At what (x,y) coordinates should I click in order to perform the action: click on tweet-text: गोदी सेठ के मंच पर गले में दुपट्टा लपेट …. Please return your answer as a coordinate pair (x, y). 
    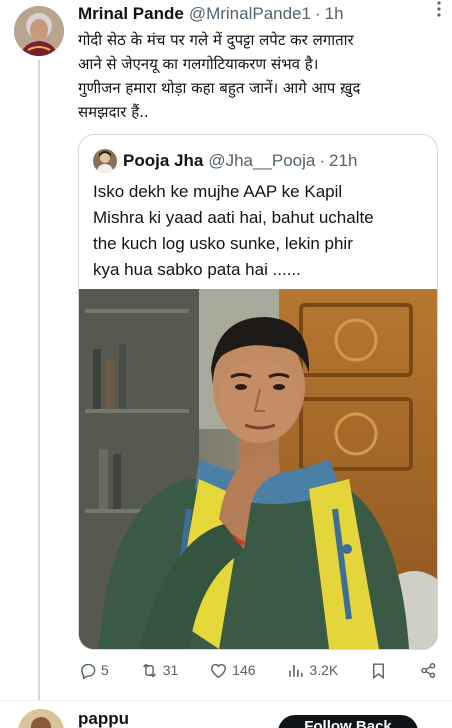
    Looking at the image, I should click on (219, 76).